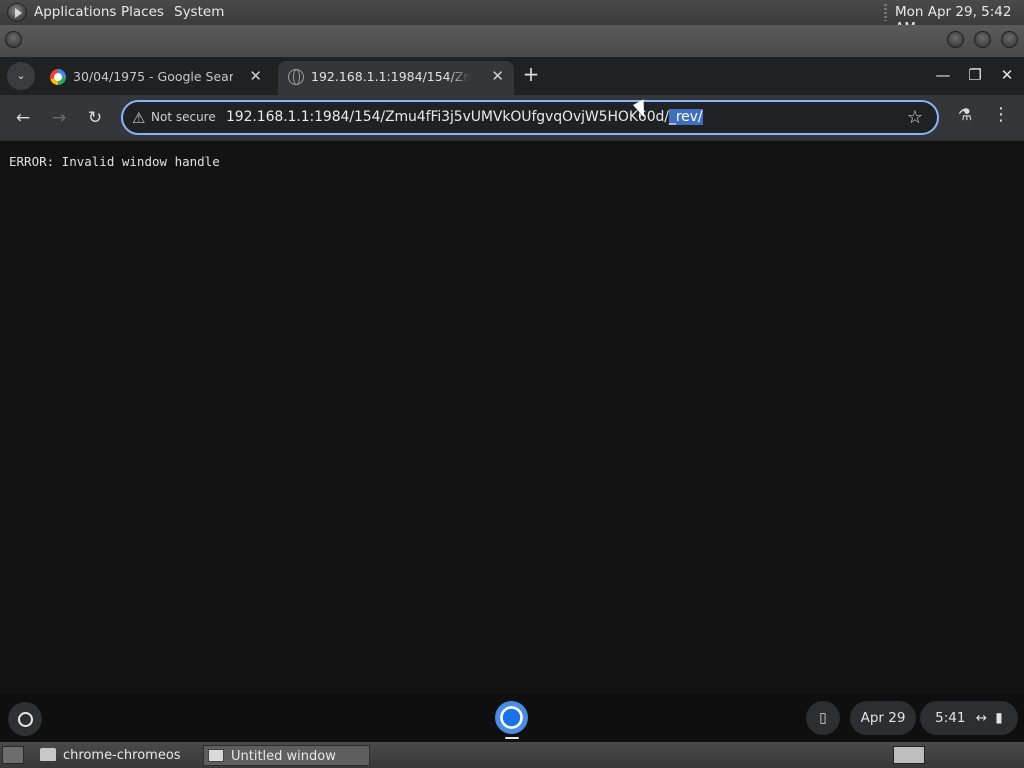 The image size is (1024, 768). Describe the element at coordinates (138, 118) in the screenshot. I see `warning-icon: ⚠` at that location.